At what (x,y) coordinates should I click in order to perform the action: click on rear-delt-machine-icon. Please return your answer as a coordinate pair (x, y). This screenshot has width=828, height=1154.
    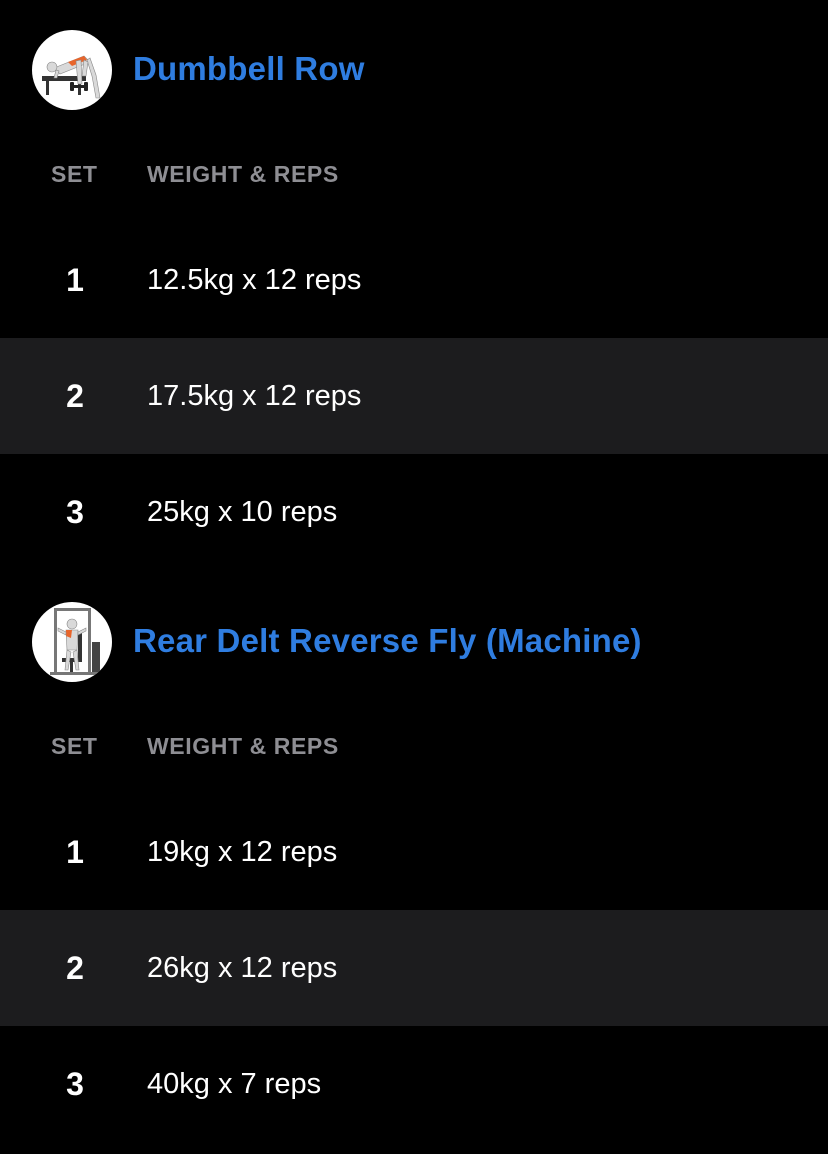
    Looking at the image, I should click on (72, 642).